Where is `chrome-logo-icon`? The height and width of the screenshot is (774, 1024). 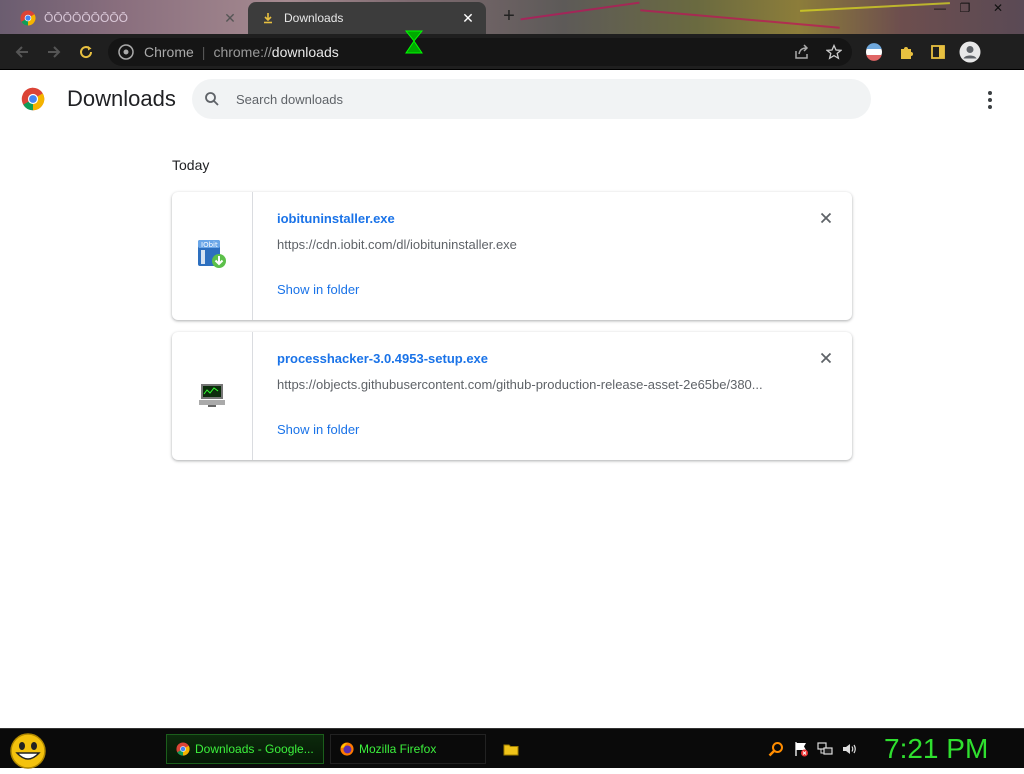
chrome-logo-icon is located at coordinates (33, 101).